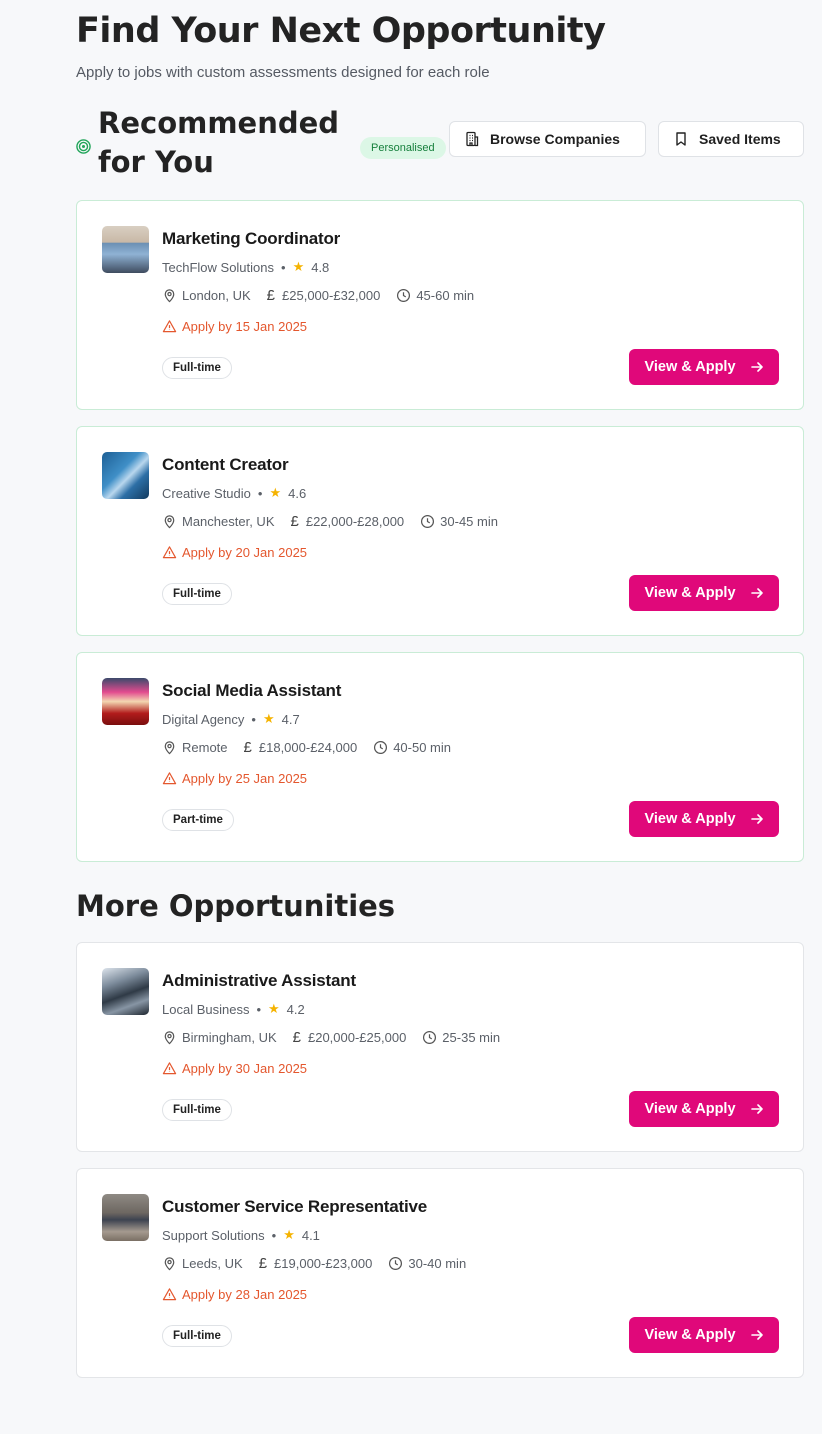 The height and width of the screenshot is (1434, 822). What do you see at coordinates (290, 719) in the screenshot?
I see `company-rating: 4.7` at bounding box center [290, 719].